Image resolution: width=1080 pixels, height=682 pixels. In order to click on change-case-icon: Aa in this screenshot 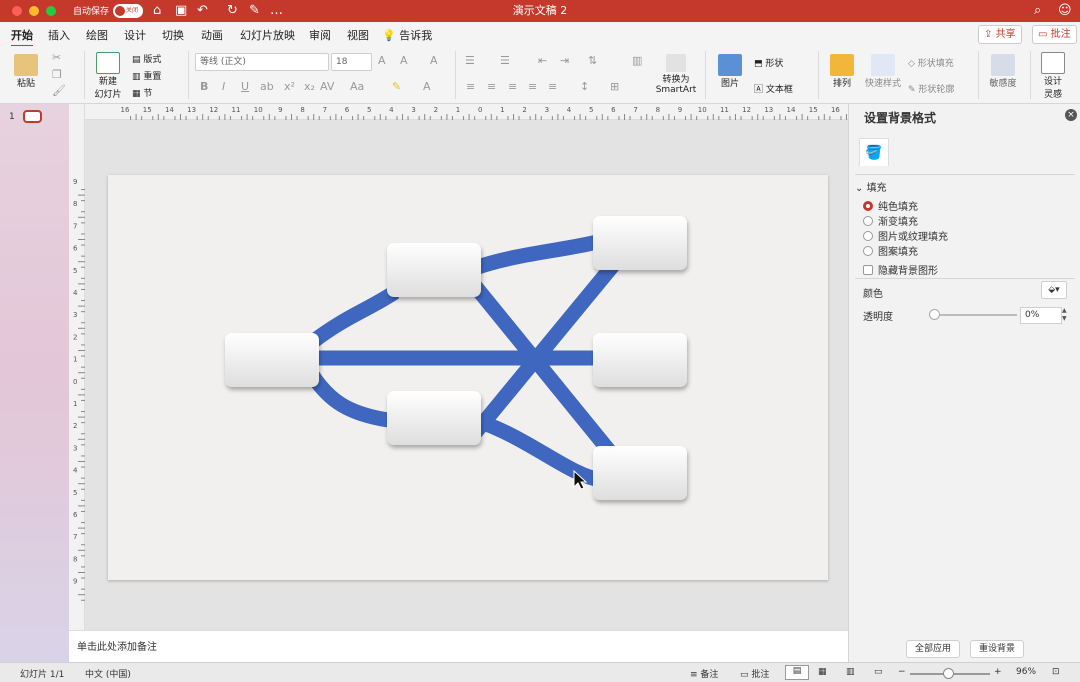, I will do `click(357, 86)`.